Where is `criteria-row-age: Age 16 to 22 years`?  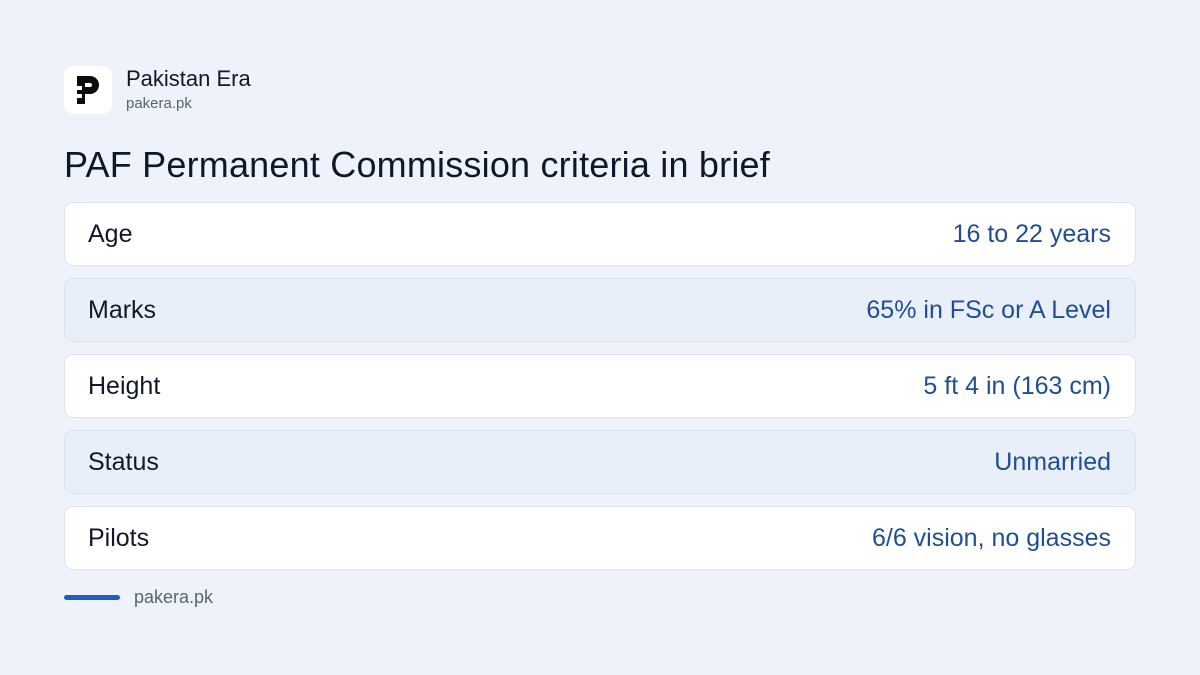
criteria-row-age: Age 16 to 22 years is located at coordinates (600, 234).